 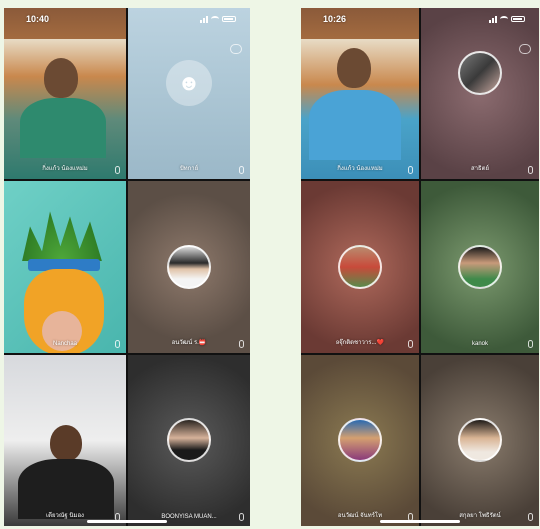 I want to click on participant-tile: สกุลยา โพธิรัตน์, so click(x=480, y=440).